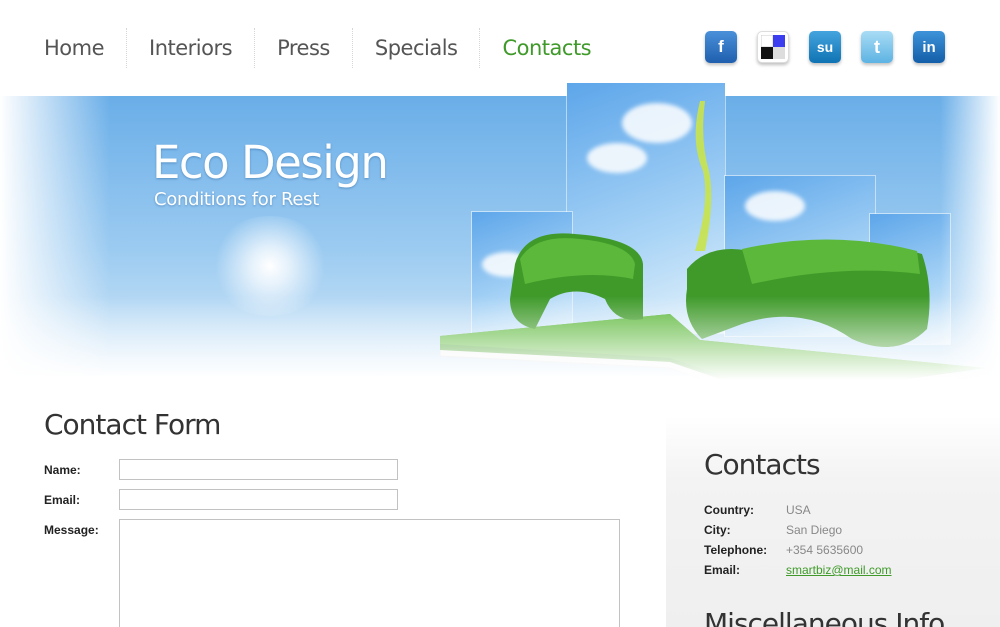  What do you see at coordinates (814, 530) in the screenshot?
I see `info-value: San Diego` at bounding box center [814, 530].